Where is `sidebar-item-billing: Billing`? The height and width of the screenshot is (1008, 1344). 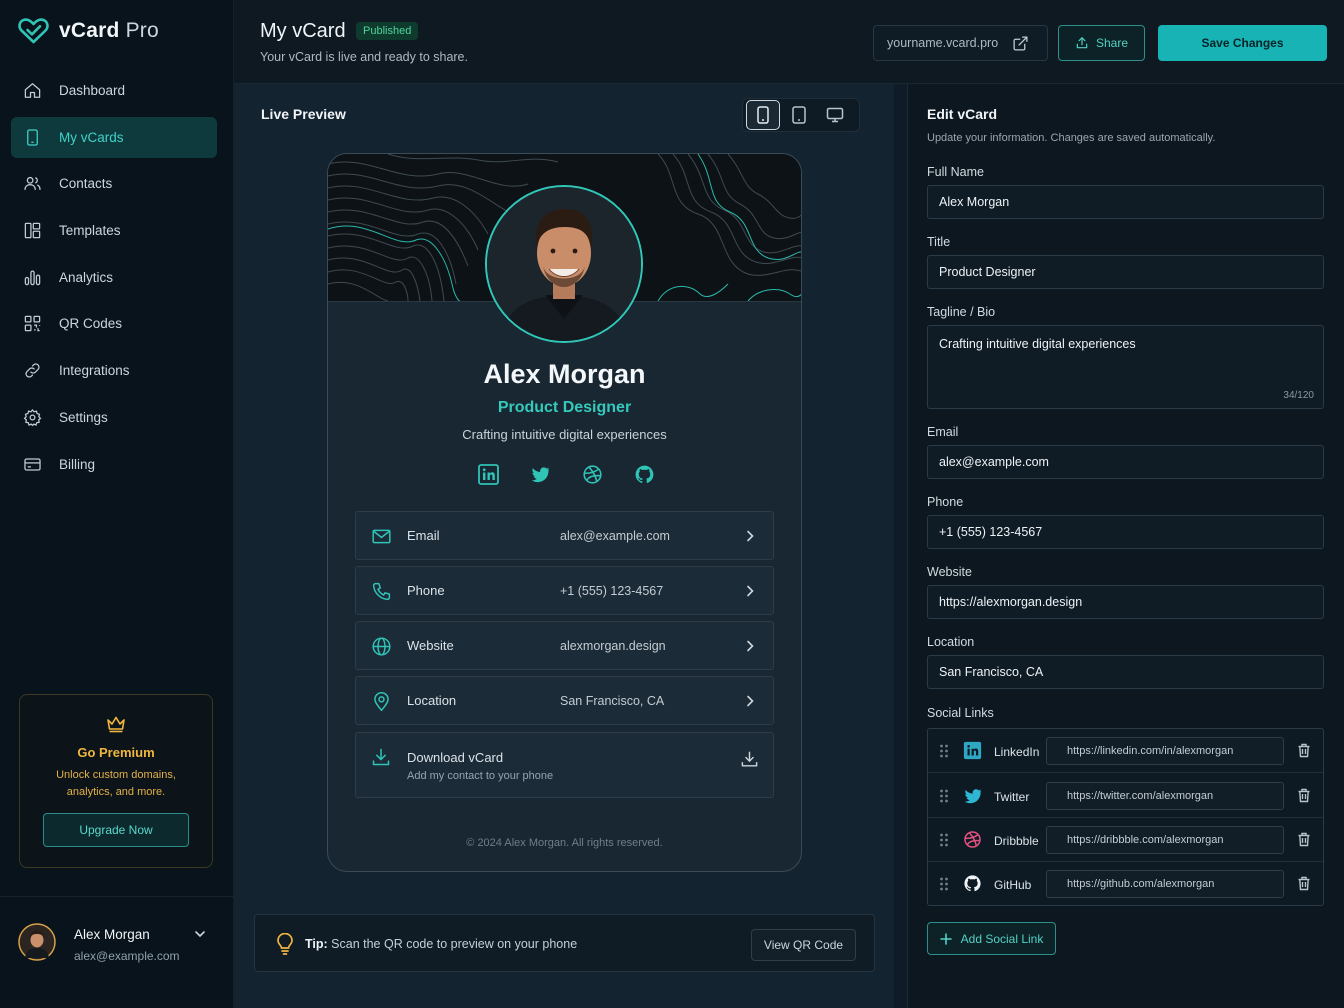 sidebar-item-billing: Billing is located at coordinates (114, 464).